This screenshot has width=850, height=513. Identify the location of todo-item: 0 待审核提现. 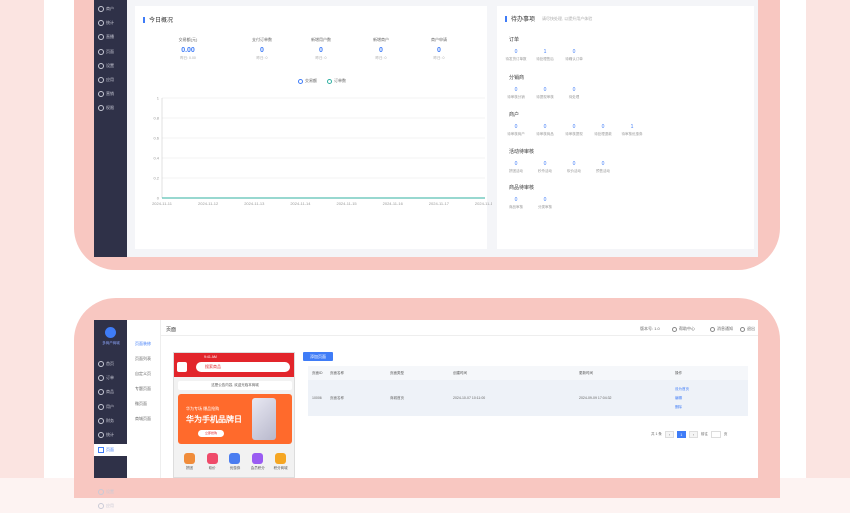
(574, 130).